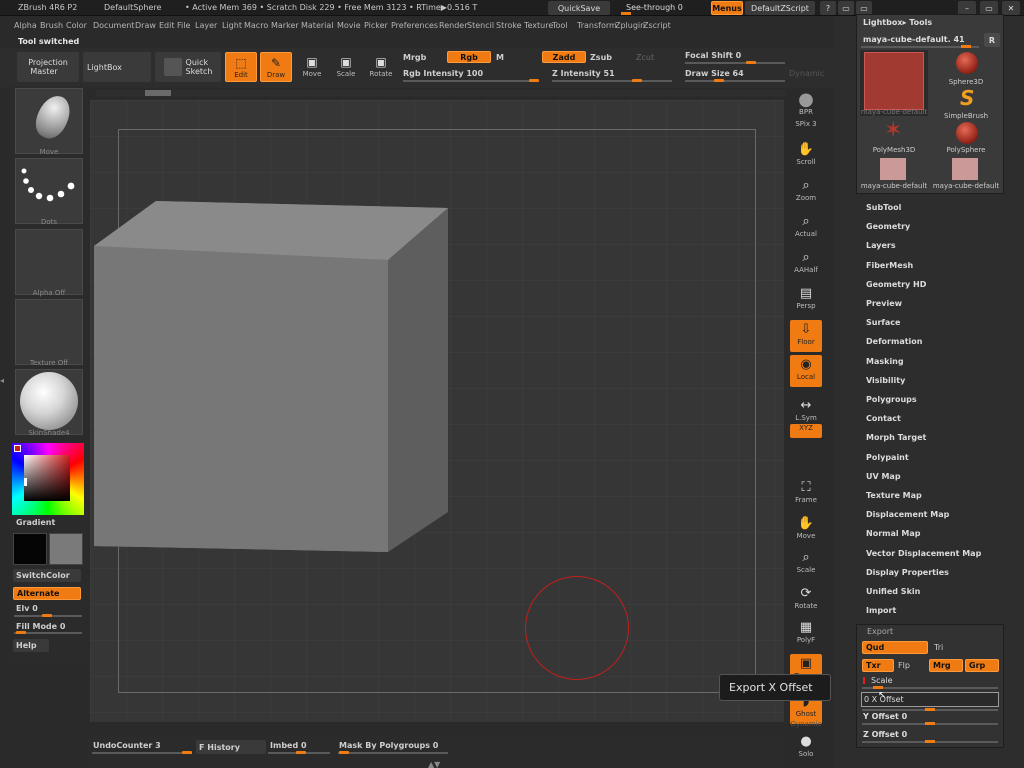 The width and height of the screenshot is (1024, 768). I want to click on menu-layer: Layer, so click(208, 25).